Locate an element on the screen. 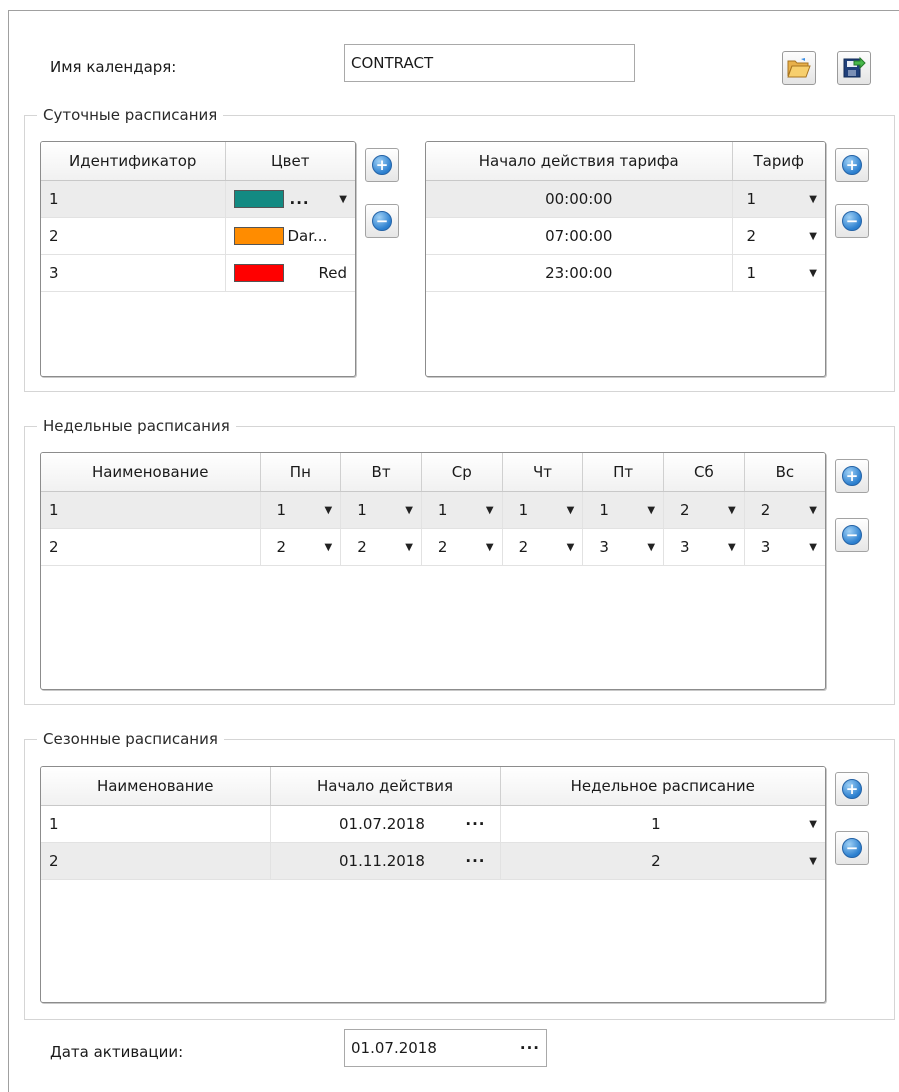  id-cell: 2 is located at coordinates (133, 236).